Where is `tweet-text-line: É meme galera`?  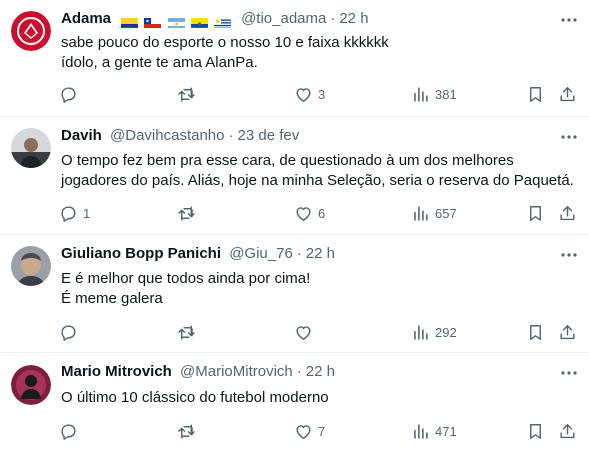
tweet-text-line: É meme galera is located at coordinates (112, 298).